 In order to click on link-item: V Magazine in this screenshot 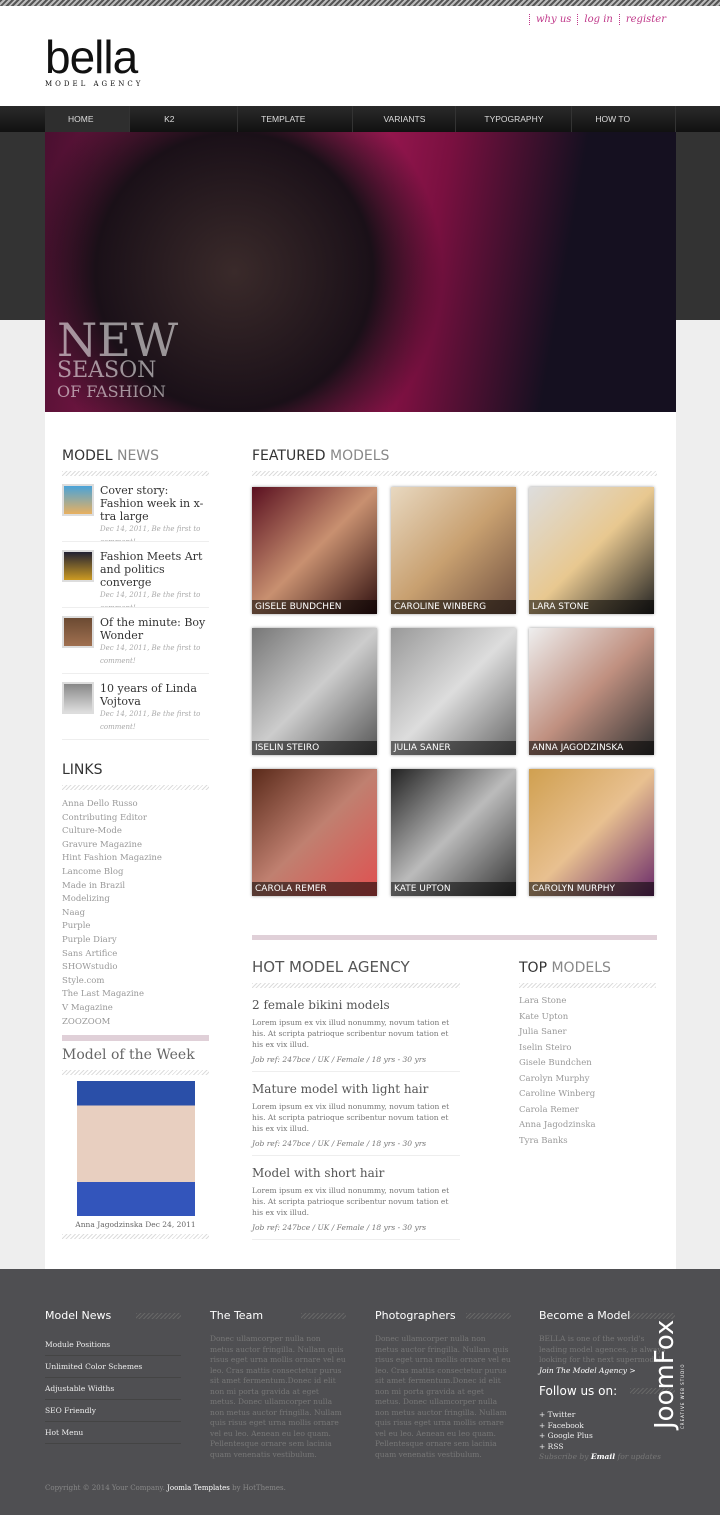, I will do `click(135, 1009)`.